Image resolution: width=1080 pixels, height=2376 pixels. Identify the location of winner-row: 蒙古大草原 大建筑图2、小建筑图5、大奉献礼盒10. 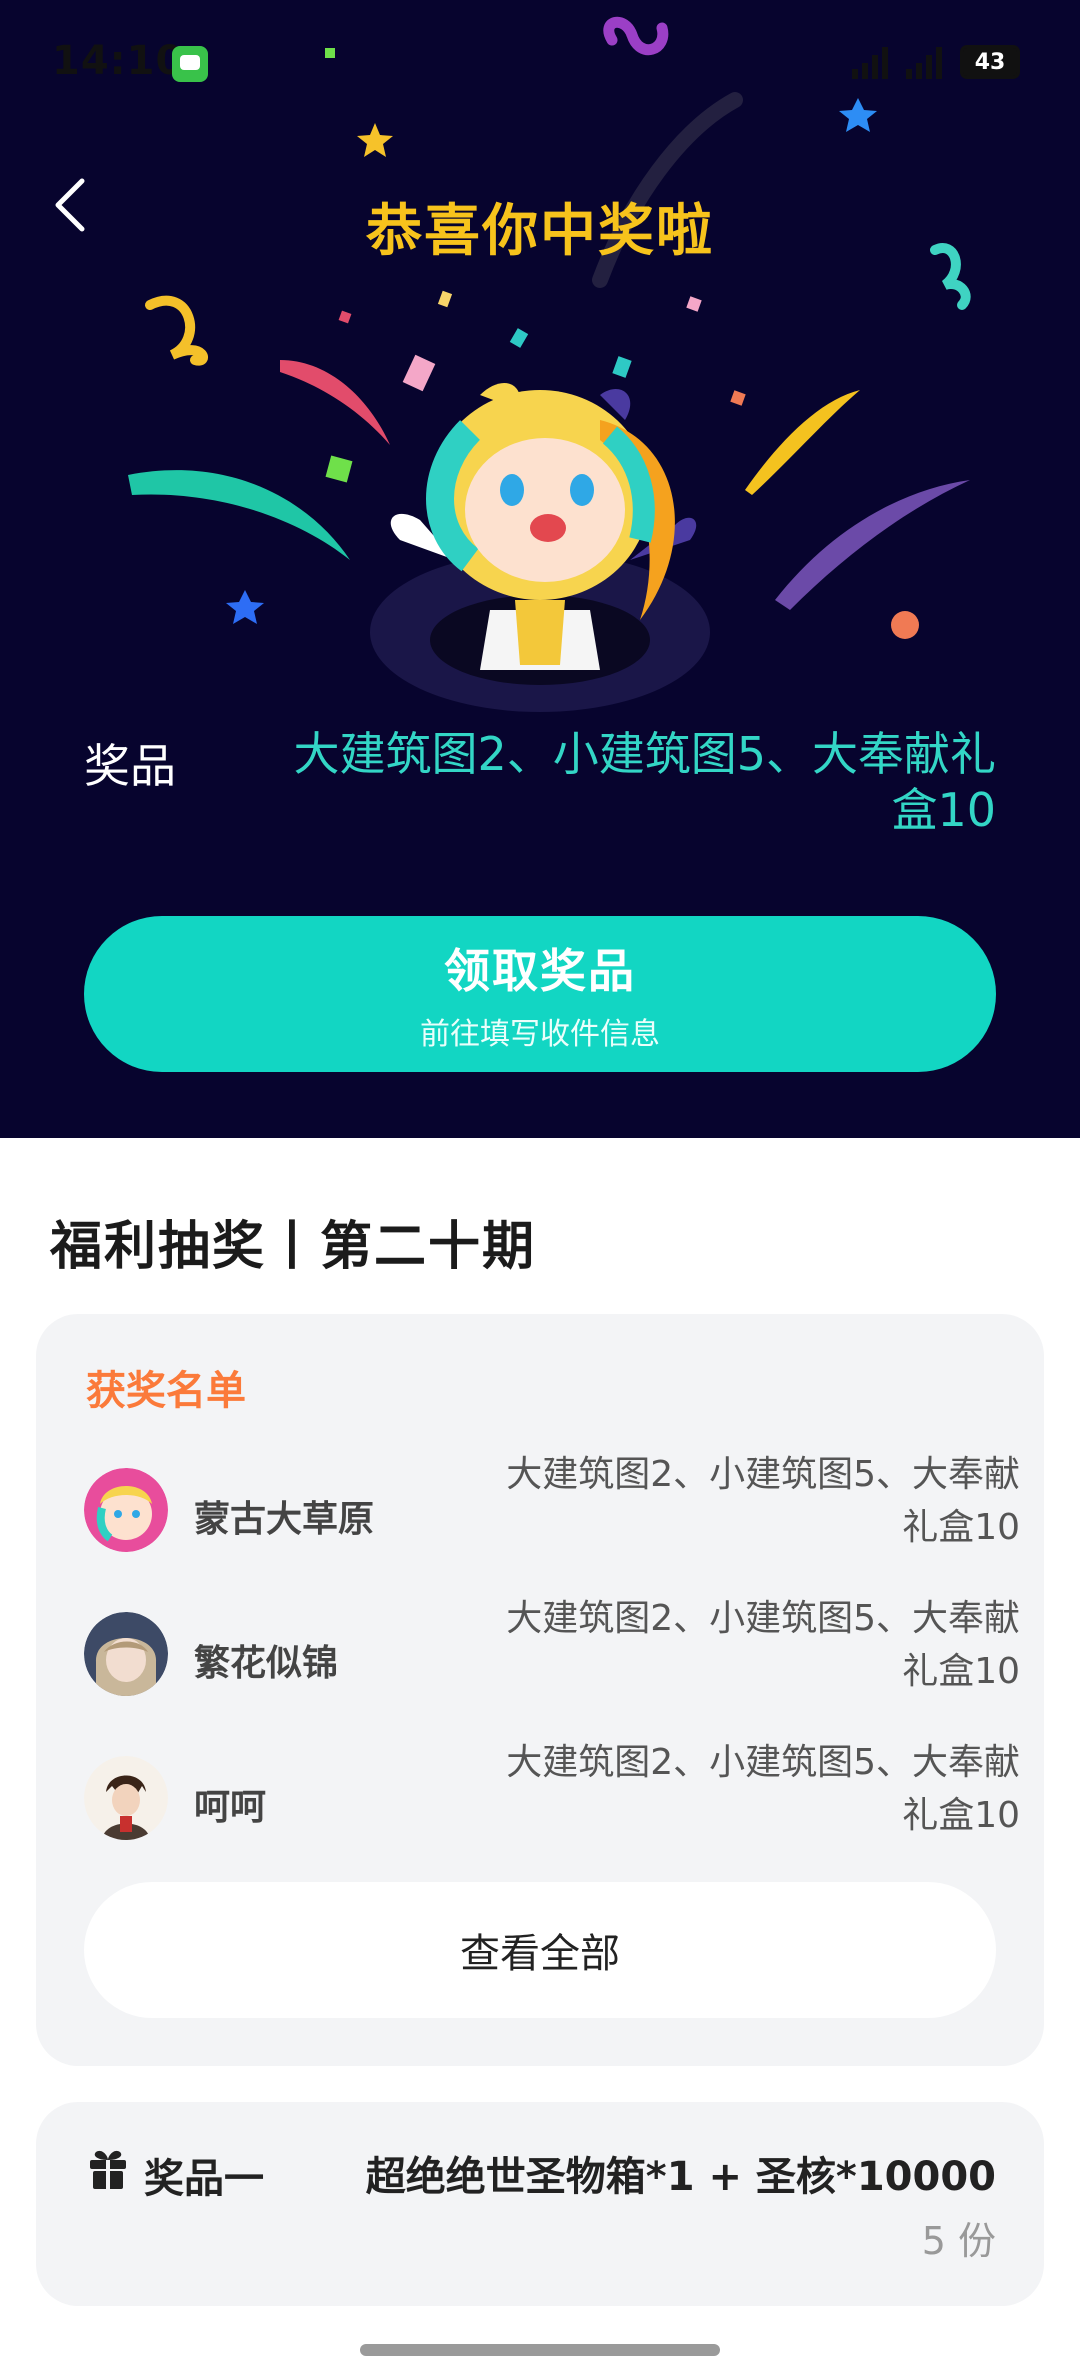
(552, 1508).